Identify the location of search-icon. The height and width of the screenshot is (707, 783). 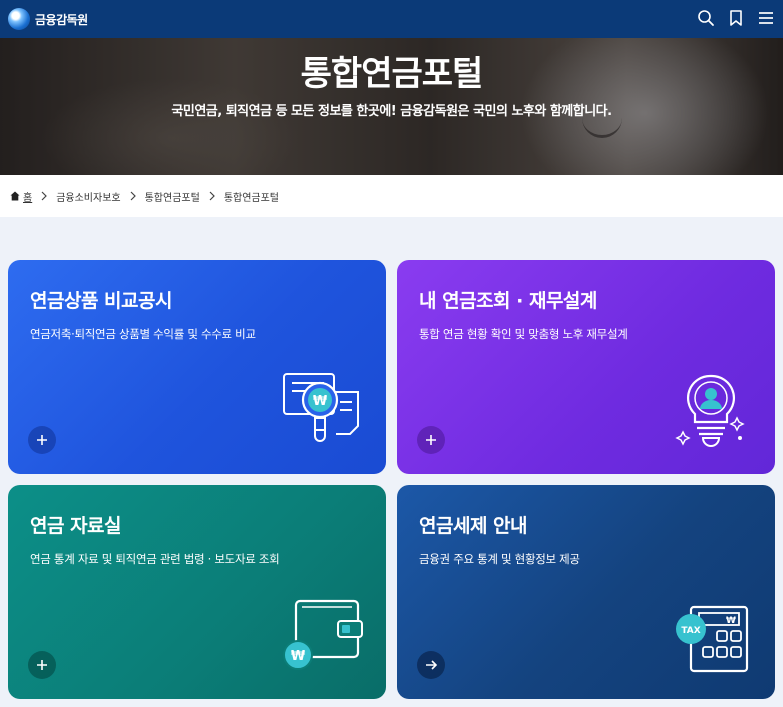
(706, 18).